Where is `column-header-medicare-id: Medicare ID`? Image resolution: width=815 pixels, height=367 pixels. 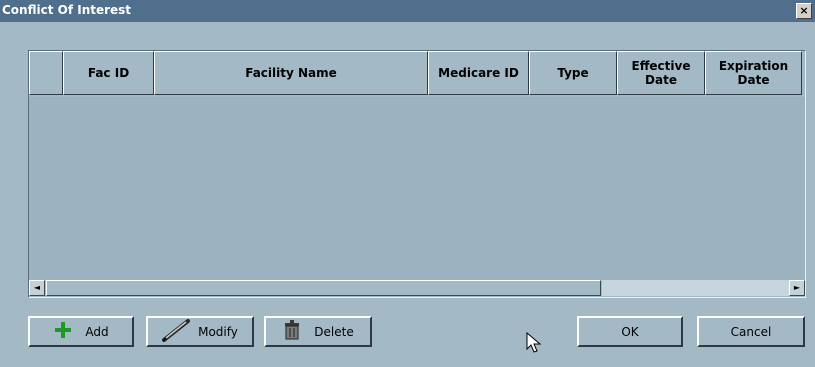
column-header-medicare-id: Medicare ID is located at coordinates (478, 73).